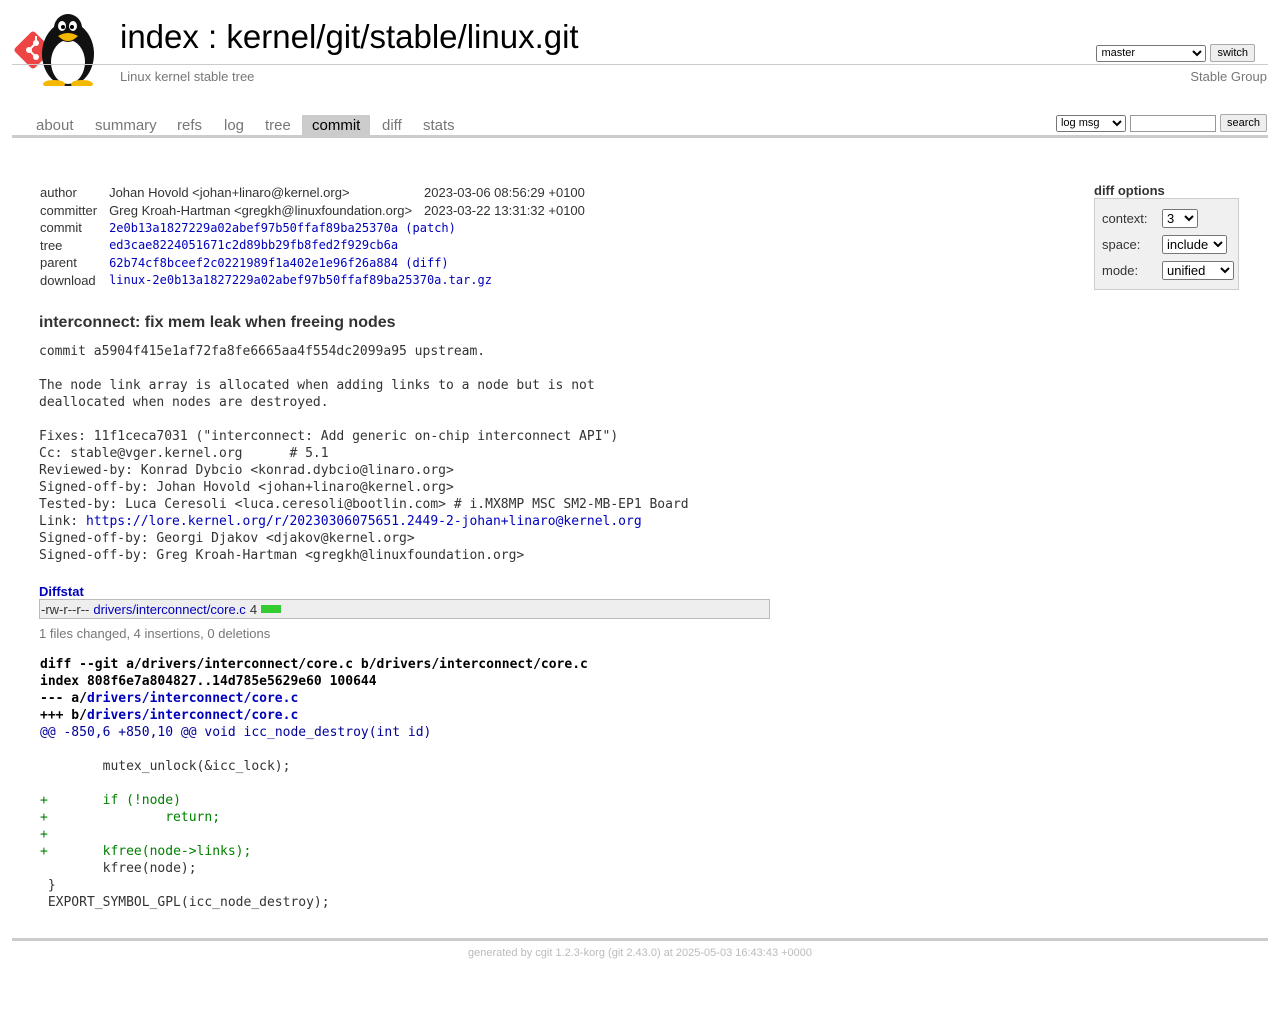 This screenshot has width=1280, height=1024. What do you see at coordinates (271, 609) in the screenshot?
I see `diffstat-bar` at bounding box center [271, 609].